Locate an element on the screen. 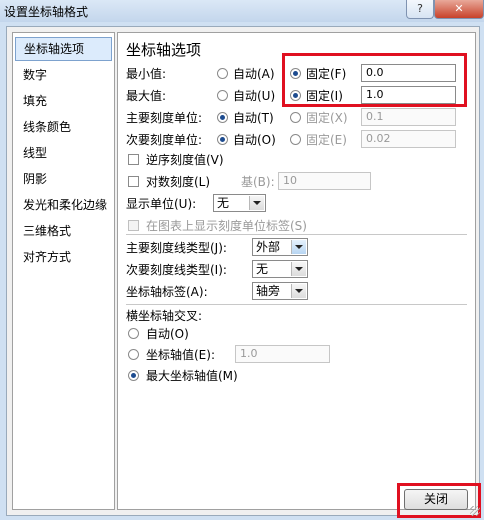 The height and width of the screenshot is (520, 484). help-button: ? is located at coordinates (420, 9).